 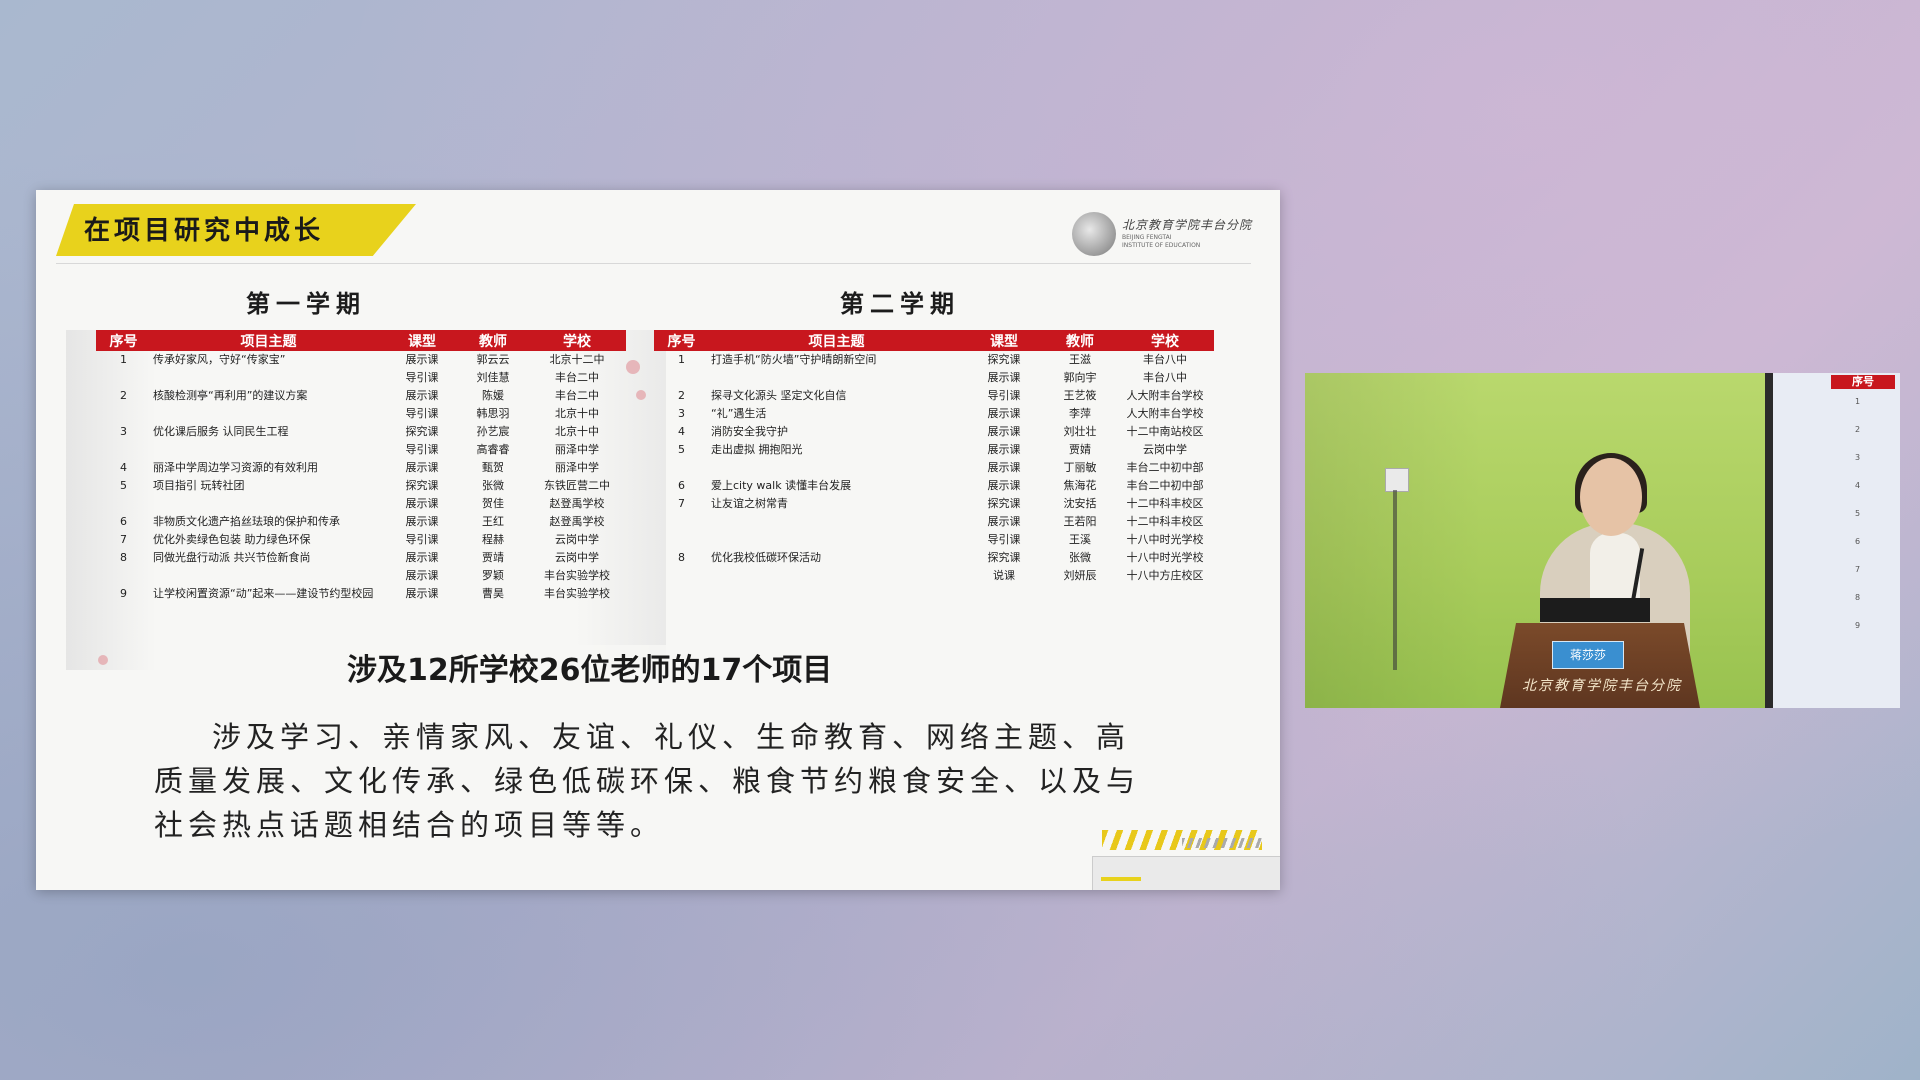 What do you see at coordinates (493, 359) in the screenshot?
I see `cell-teacher: 郭云云` at bounding box center [493, 359].